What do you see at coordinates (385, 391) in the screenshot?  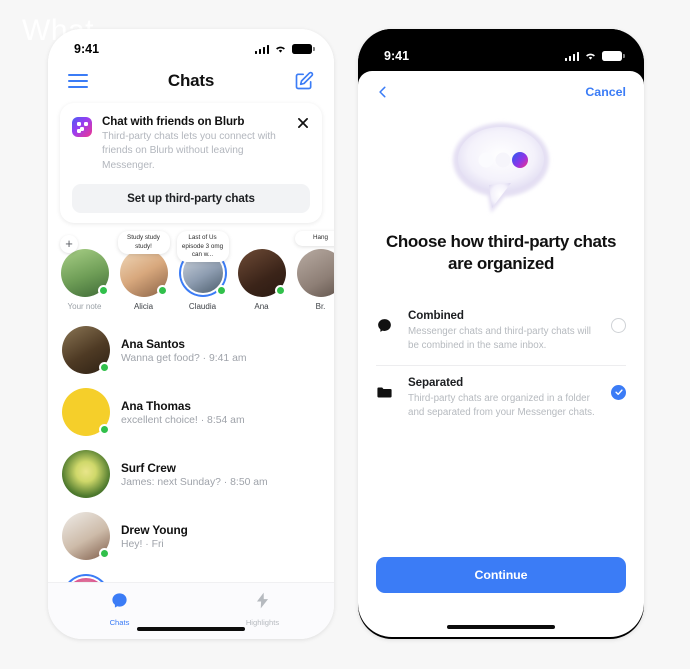 I see `folder-icon` at bounding box center [385, 391].